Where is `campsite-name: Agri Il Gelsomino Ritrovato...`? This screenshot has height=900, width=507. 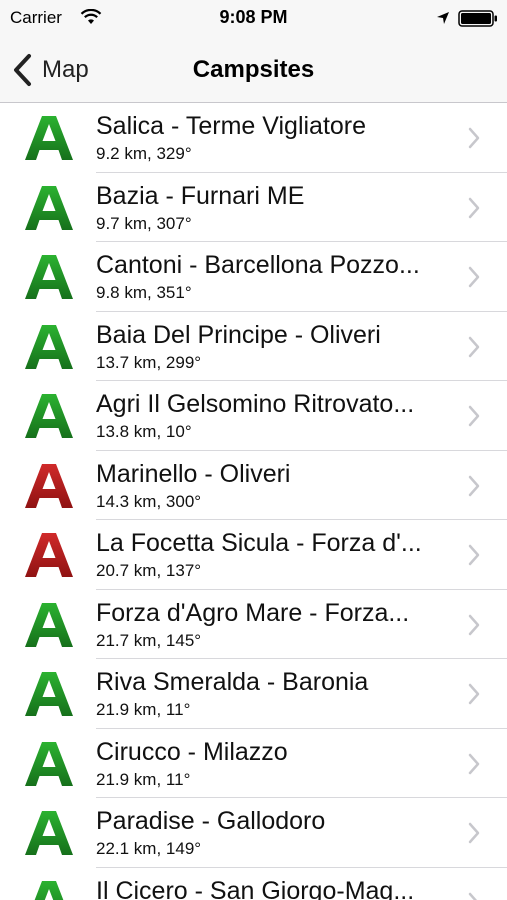 campsite-name: Agri Il Gelsomino Ritrovato... is located at coordinates (255, 404).